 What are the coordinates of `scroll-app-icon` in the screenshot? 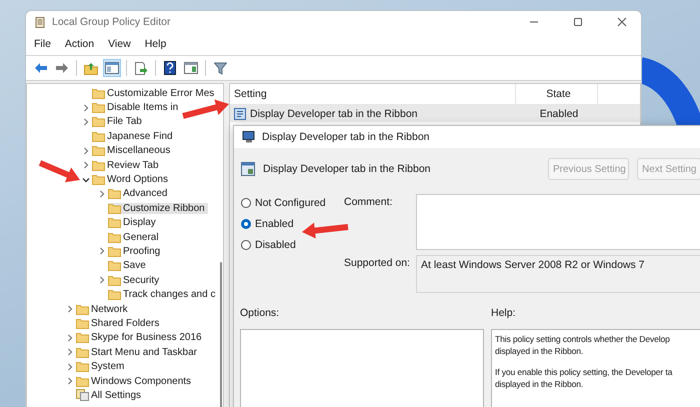 It's located at (40, 22).